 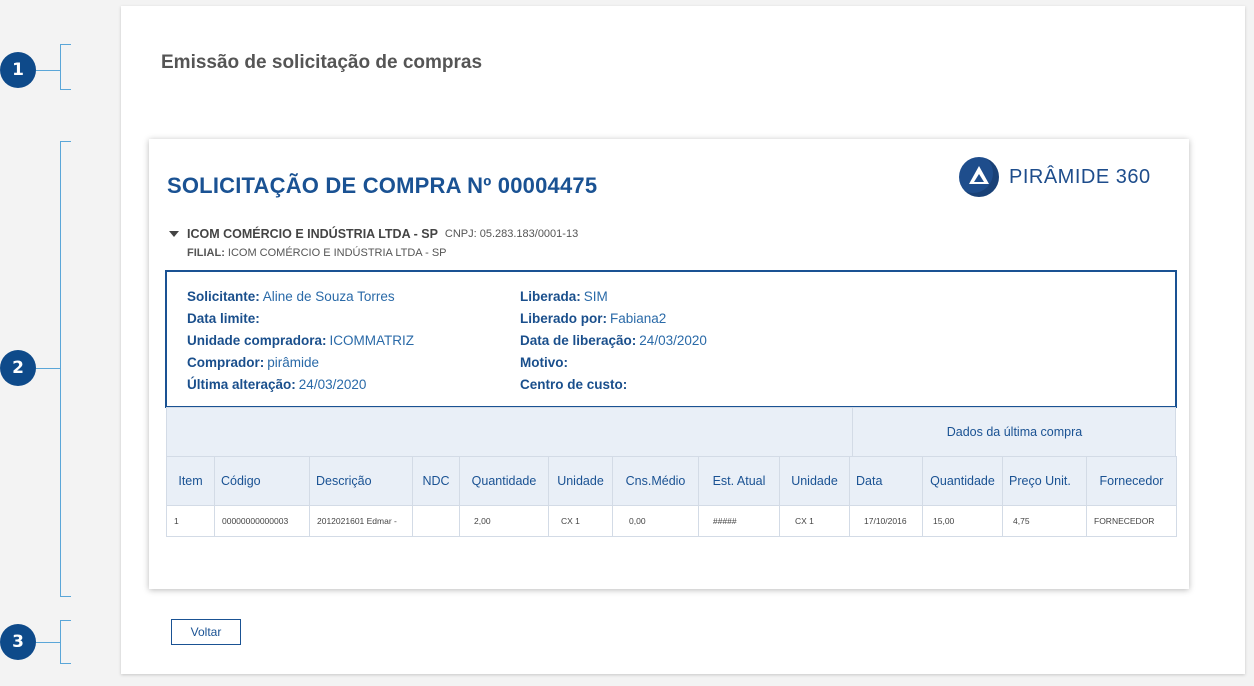 I want to click on info-label: Data limite:, so click(x=223, y=318).